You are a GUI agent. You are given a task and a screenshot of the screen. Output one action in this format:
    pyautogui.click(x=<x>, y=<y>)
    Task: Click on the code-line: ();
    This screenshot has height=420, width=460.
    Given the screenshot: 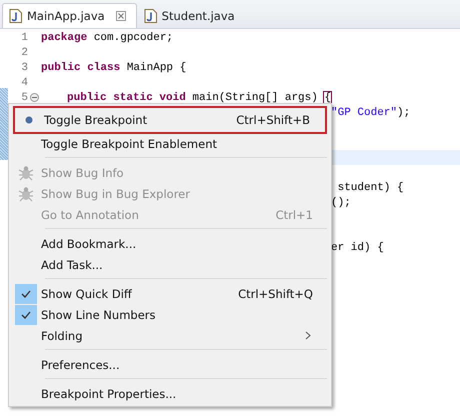 What is the action you would take?
    pyautogui.click(x=341, y=202)
    